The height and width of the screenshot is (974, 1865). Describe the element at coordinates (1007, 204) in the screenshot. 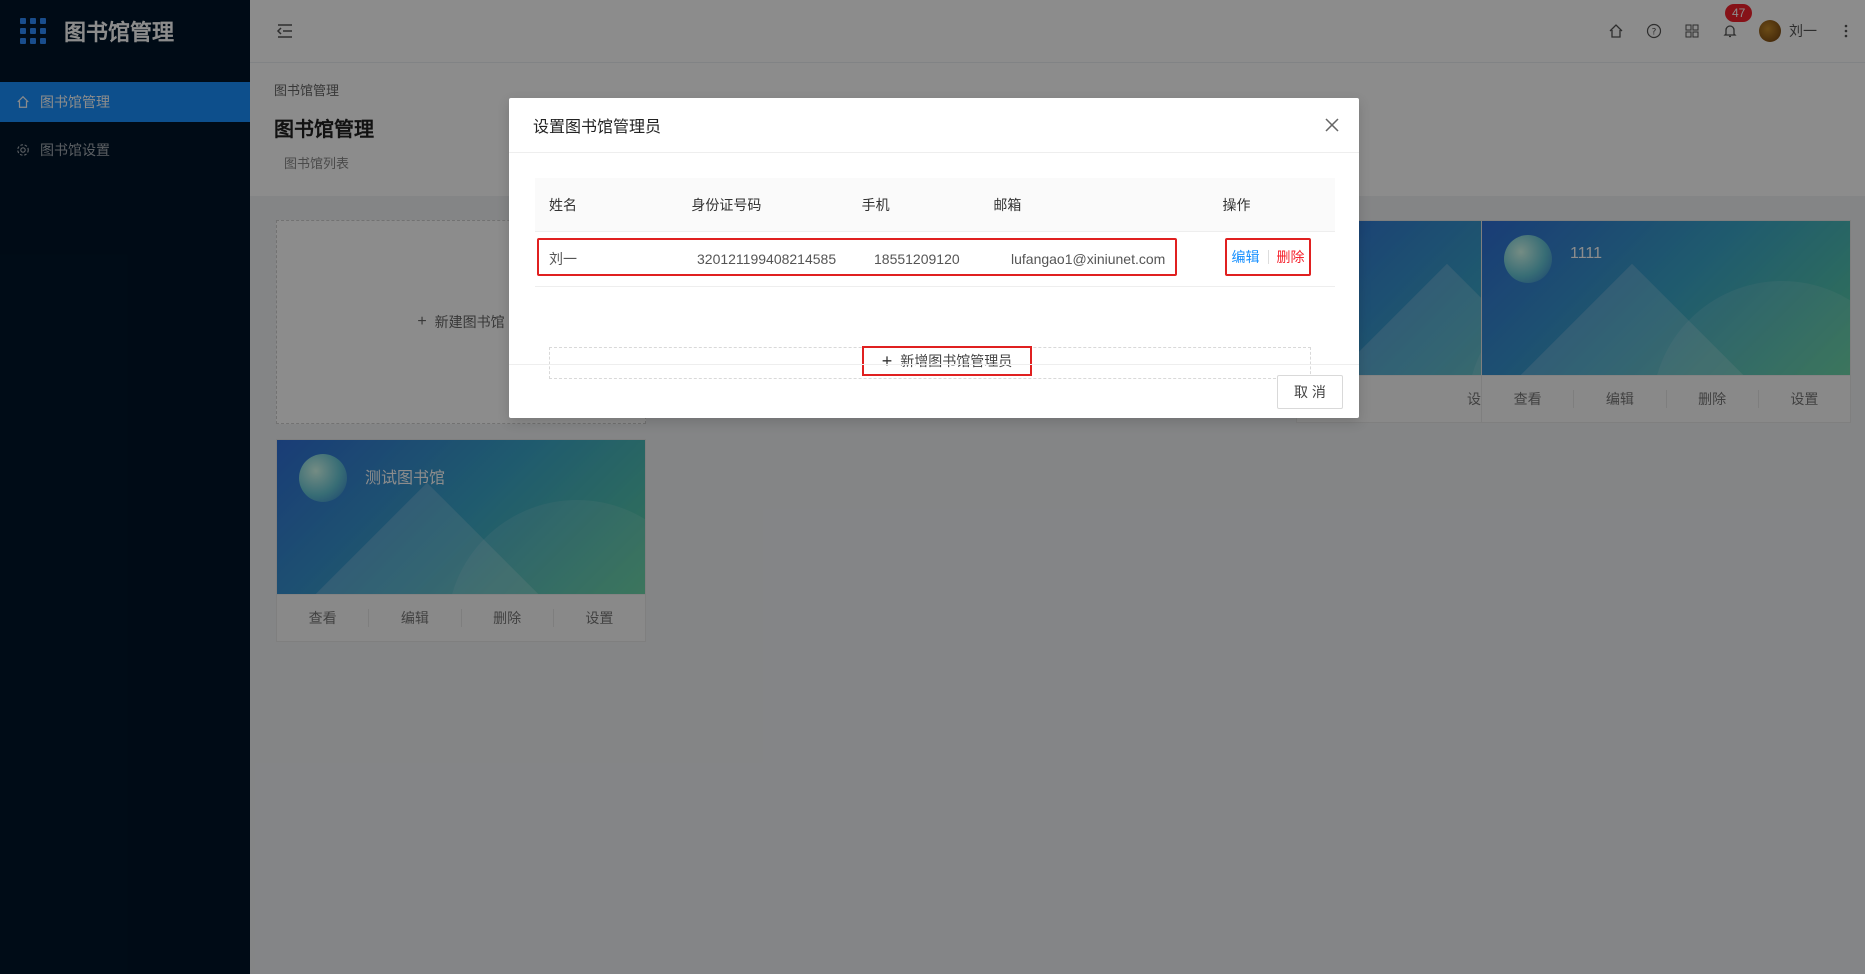

I see `column-header-email: 邮箱` at that location.